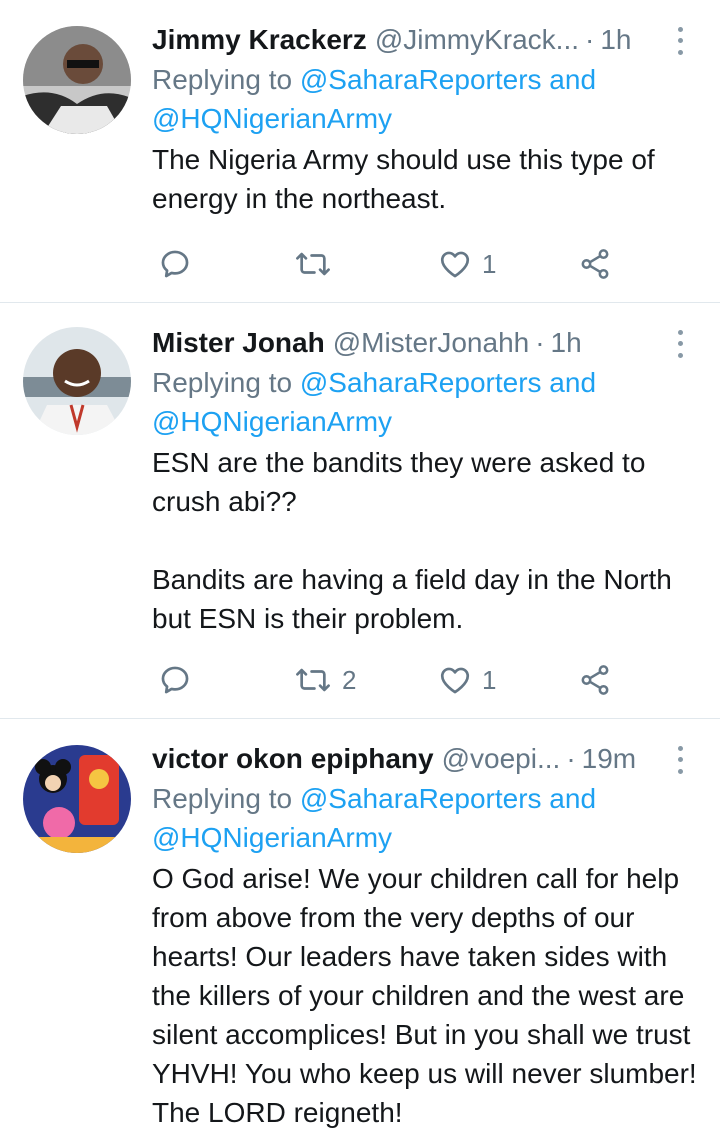 This screenshot has height=1146, width=720. I want to click on tweet-header: Jimmy Krackerz @JimmyKrack... · 1h, so click(402, 40).